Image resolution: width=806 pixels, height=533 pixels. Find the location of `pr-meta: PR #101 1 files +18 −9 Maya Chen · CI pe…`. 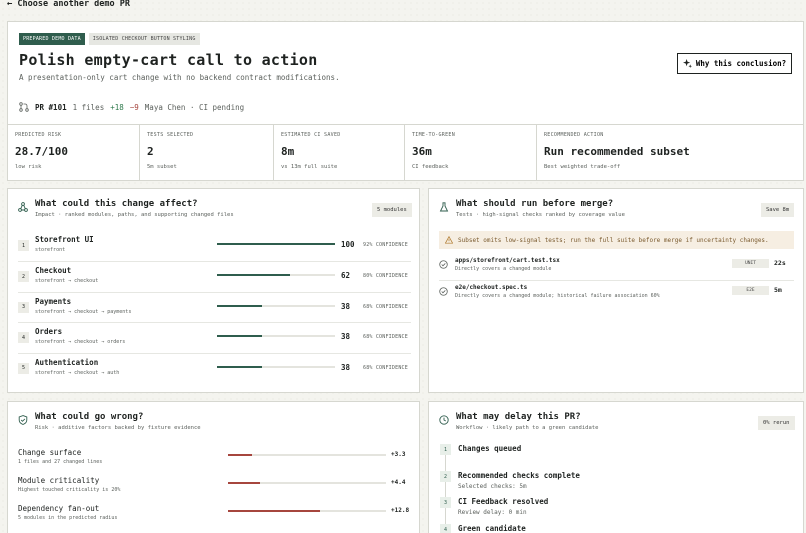

pr-meta: PR #101 1 files +18 −9 Maya Chen · CI pe… is located at coordinates (131, 107).